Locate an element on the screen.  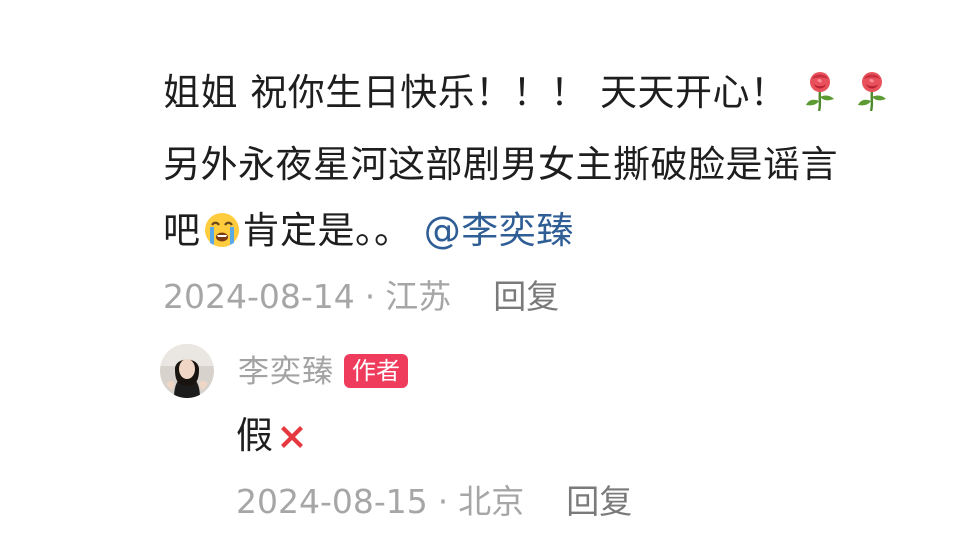
comment-line-3-suffix: 肯定是。。 is located at coordinates (327, 230).